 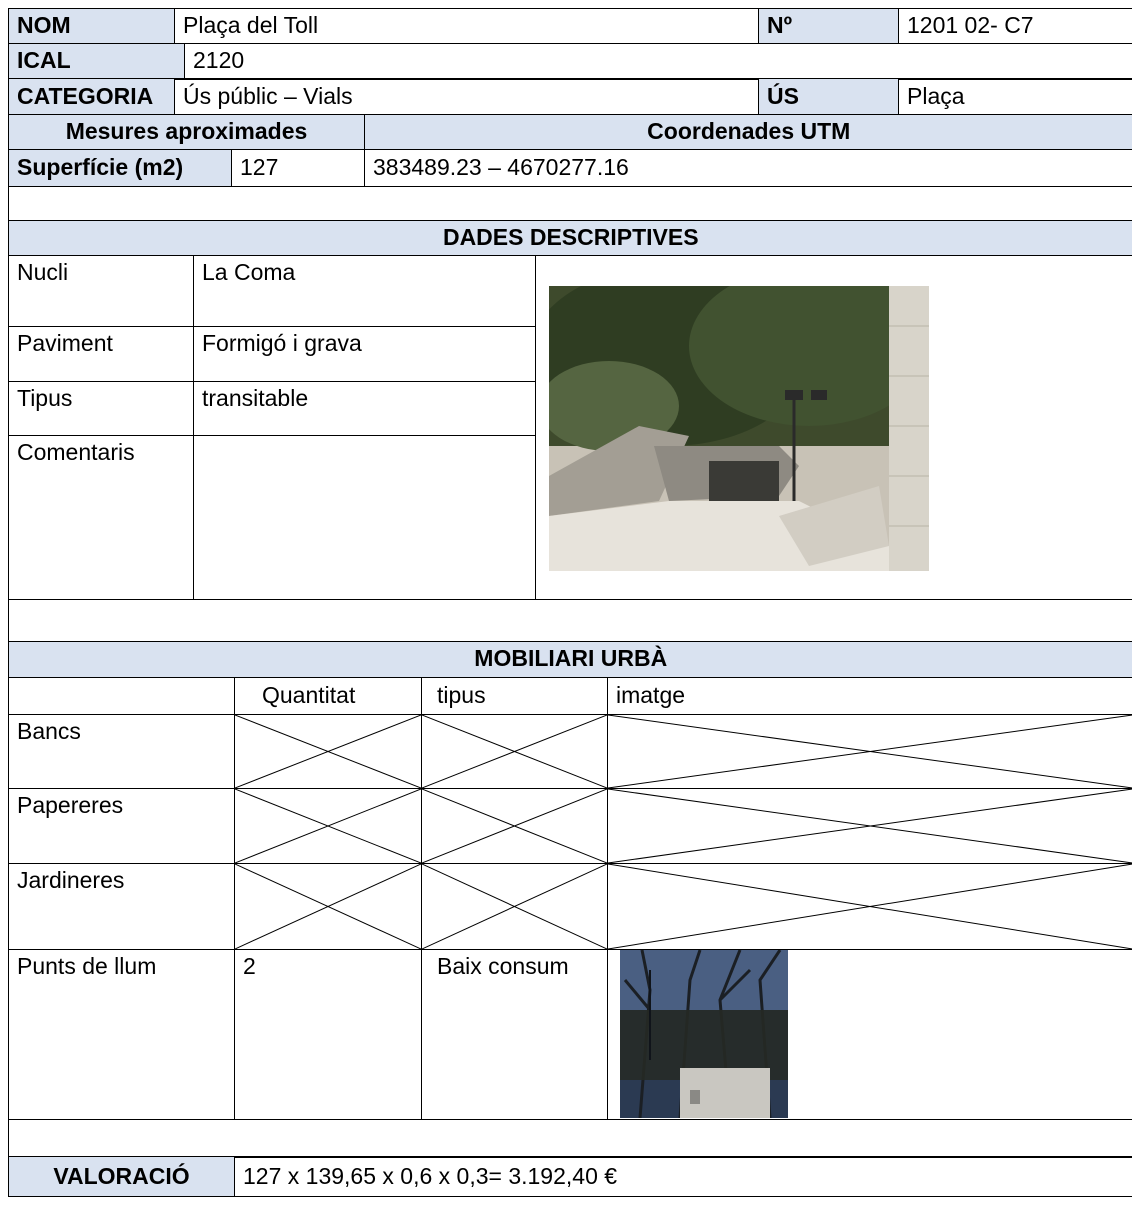 What do you see at coordinates (748, 131) in the screenshot?
I see `coords-title: Coordenades UTM` at bounding box center [748, 131].